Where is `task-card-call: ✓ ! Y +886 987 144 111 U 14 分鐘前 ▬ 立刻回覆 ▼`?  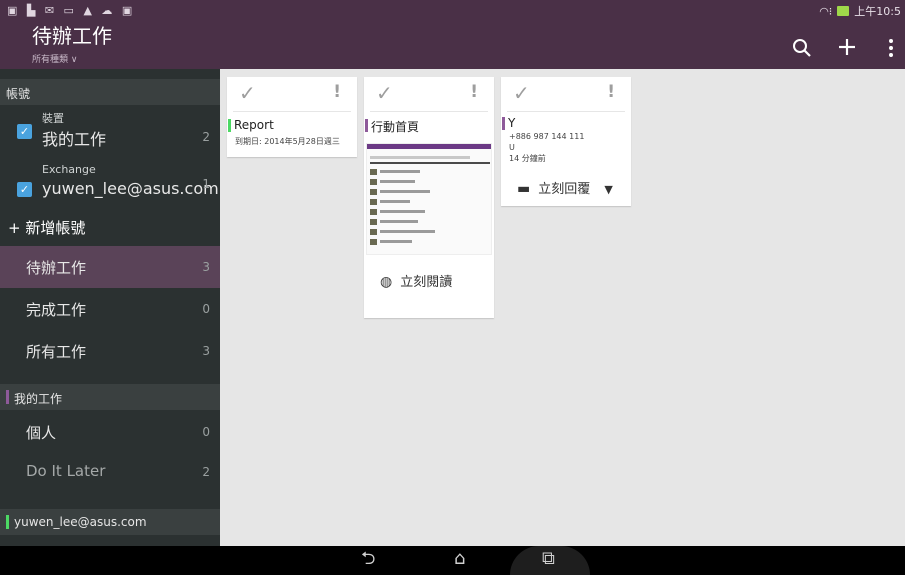
task-card-call: ✓ ! Y +886 987 144 111 U 14 分鐘前 ▬ 立刻回覆 ▼ is located at coordinates (566, 141).